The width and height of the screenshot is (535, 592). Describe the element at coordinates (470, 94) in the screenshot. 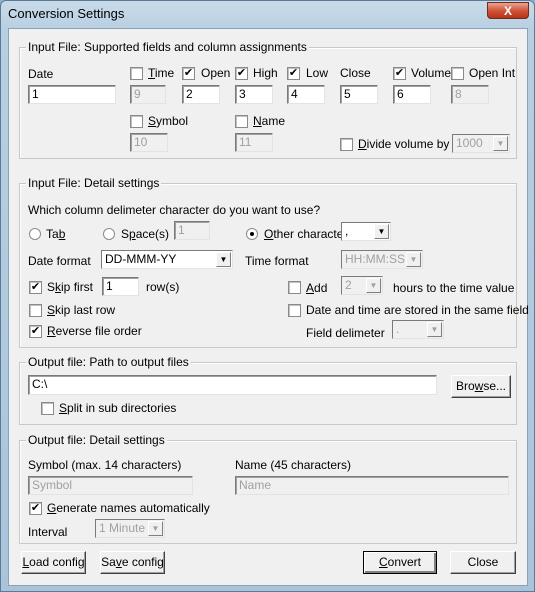

I see `open-int-column-input: 8` at that location.